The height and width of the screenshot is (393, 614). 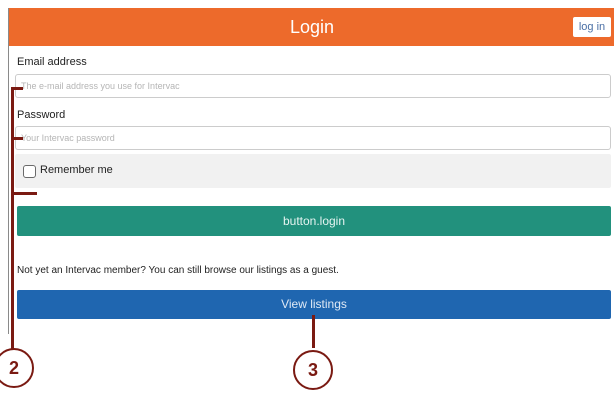 What do you see at coordinates (29, 171) in the screenshot?
I see `checkbox-unchecked-icon` at bounding box center [29, 171].